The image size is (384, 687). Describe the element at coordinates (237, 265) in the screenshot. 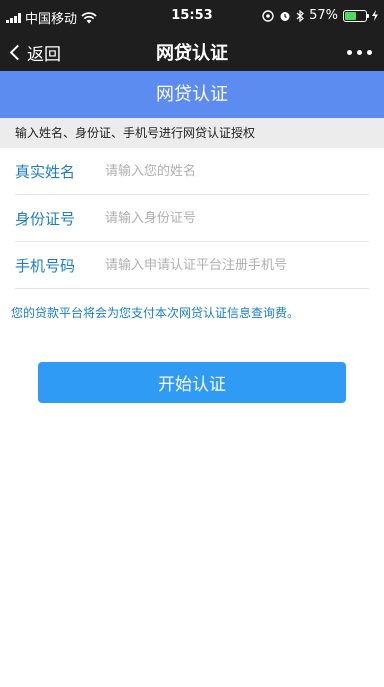

I see `phone-input` at that location.